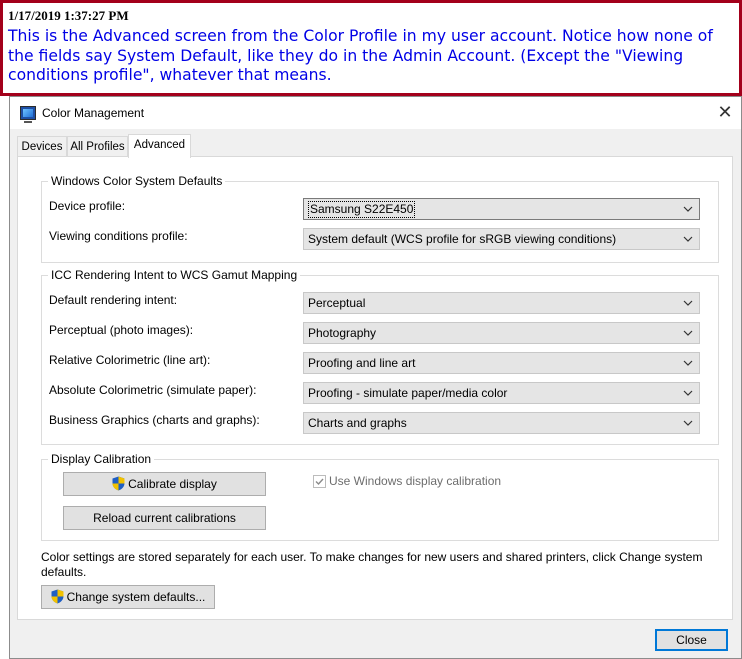 The width and height of the screenshot is (742, 659). What do you see at coordinates (501, 303) in the screenshot?
I see `default-rendering-intent-select: Perceptual` at bounding box center [501, 303].